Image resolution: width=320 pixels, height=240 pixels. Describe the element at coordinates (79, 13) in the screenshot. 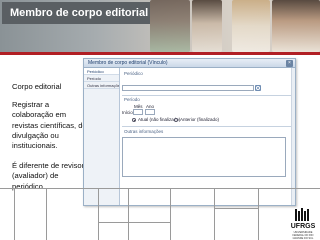

I see `page-title: Membro de corpo editorial` at that location.